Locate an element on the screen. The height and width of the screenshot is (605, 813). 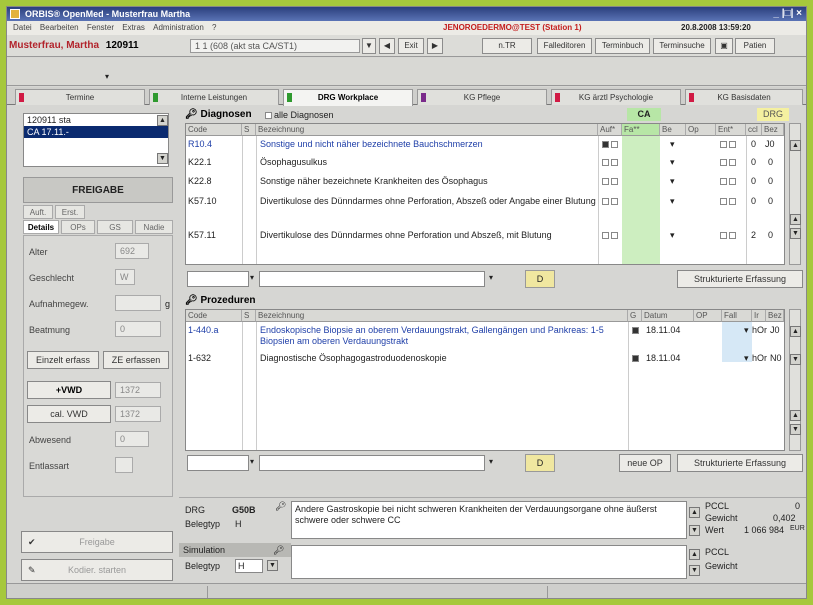
case-dropdown-icon: ▼ is located at coordinates (369, 46).